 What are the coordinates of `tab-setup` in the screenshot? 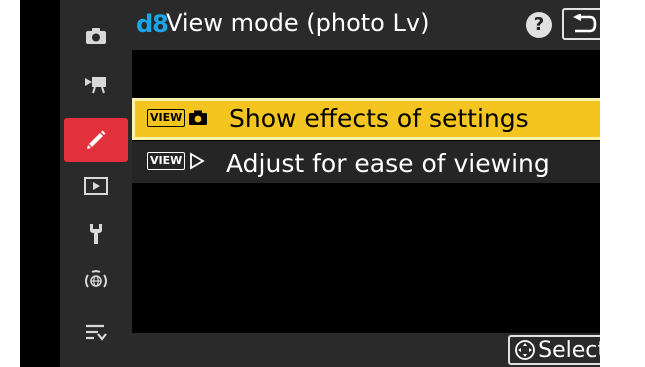 It's located at (96, 234).